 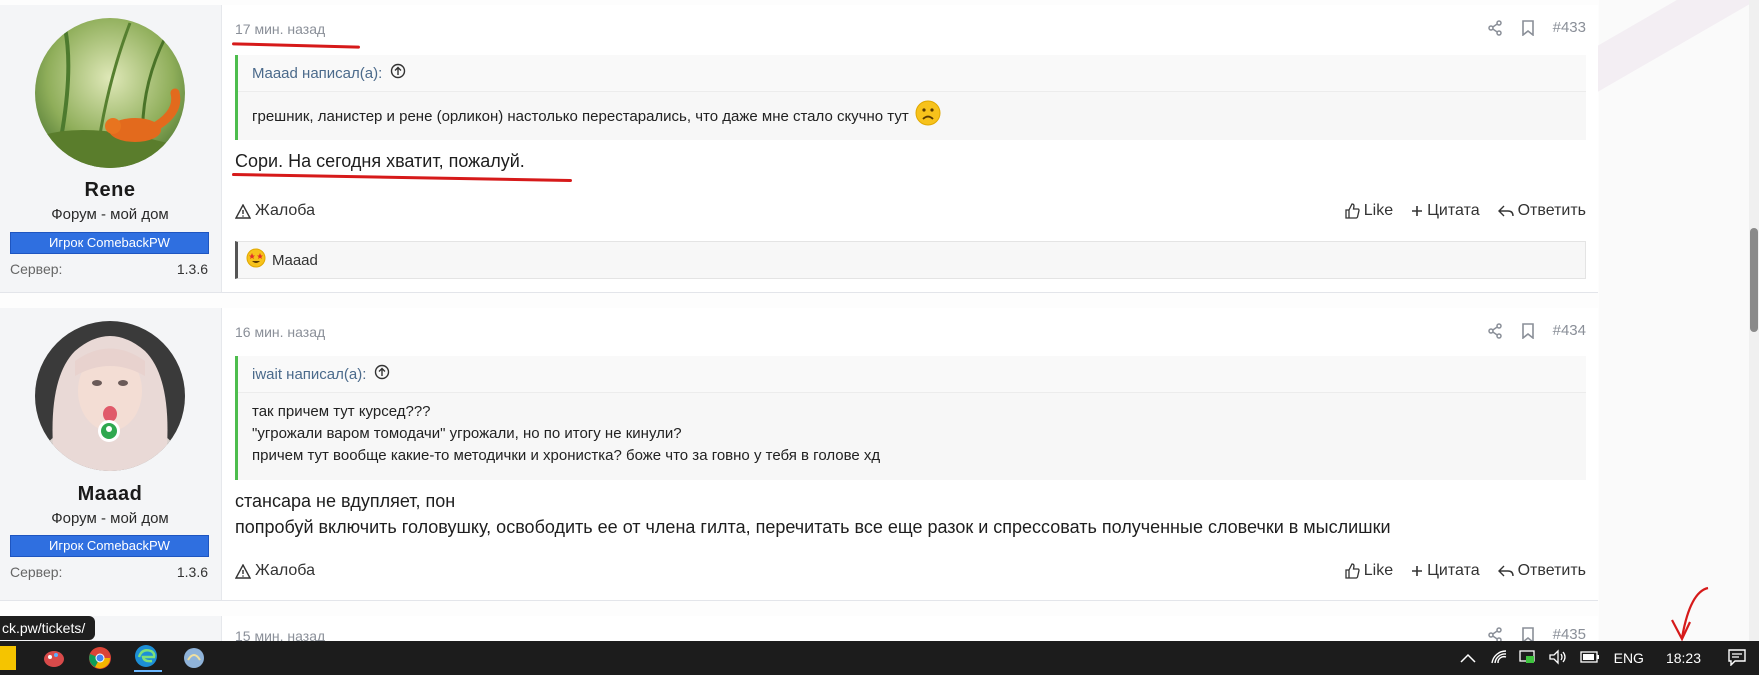 I want to click on post-number: #435, so click(x=1569, y=633).